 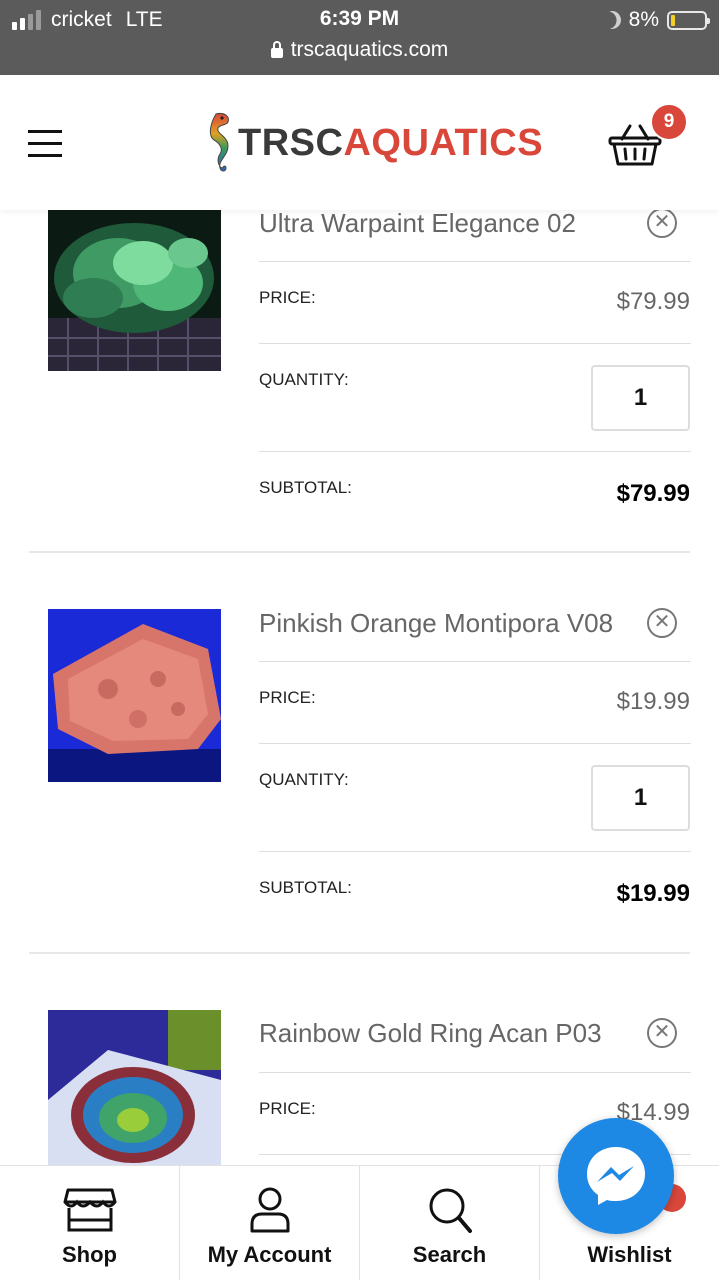 What do you see at coordinates (611, 20) in the screenshot?
I see `do-not-disturb-icon` at bounding box center [611, 20].